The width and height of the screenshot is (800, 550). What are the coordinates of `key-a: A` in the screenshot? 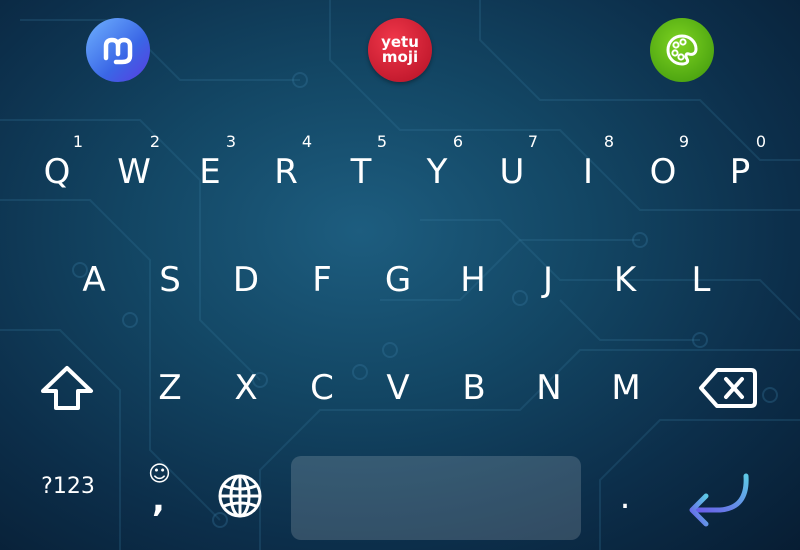 It's located at (94, 280).